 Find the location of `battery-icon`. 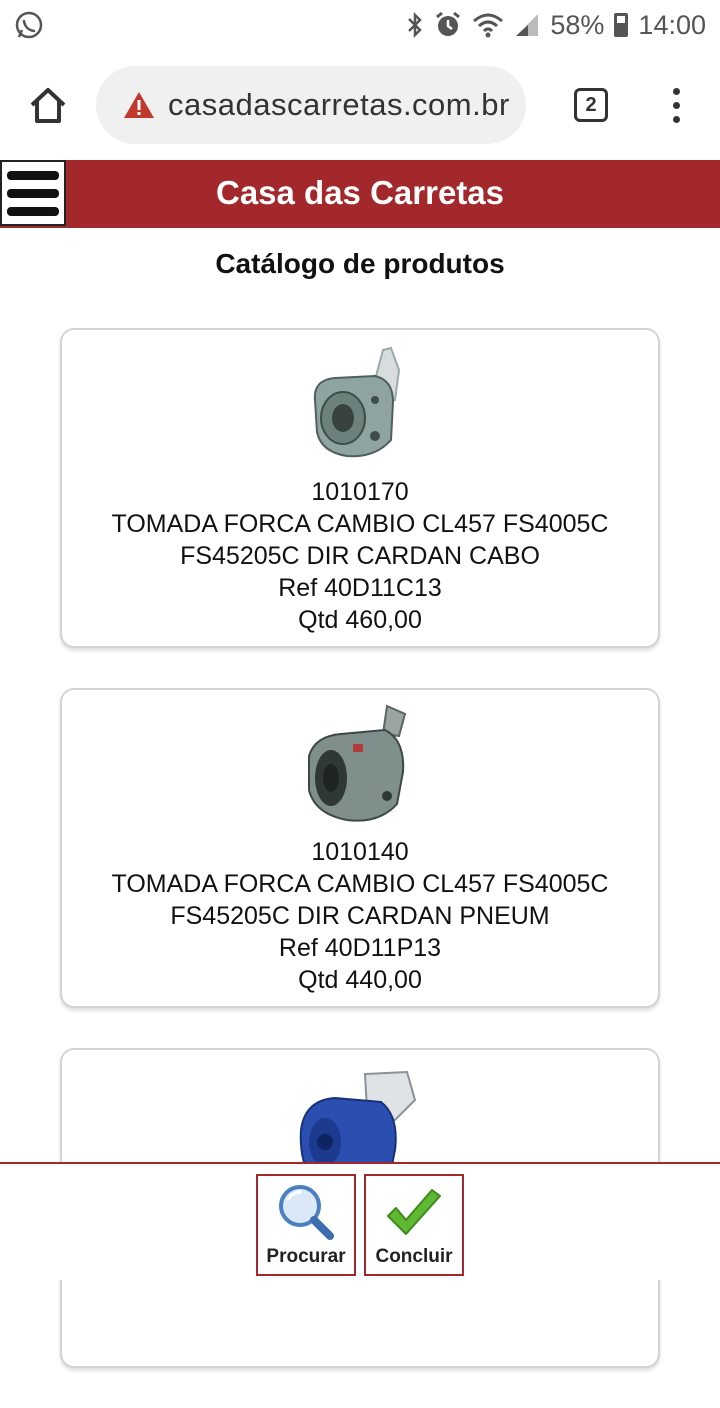

battery-icon is located at coordinates (621, 25).